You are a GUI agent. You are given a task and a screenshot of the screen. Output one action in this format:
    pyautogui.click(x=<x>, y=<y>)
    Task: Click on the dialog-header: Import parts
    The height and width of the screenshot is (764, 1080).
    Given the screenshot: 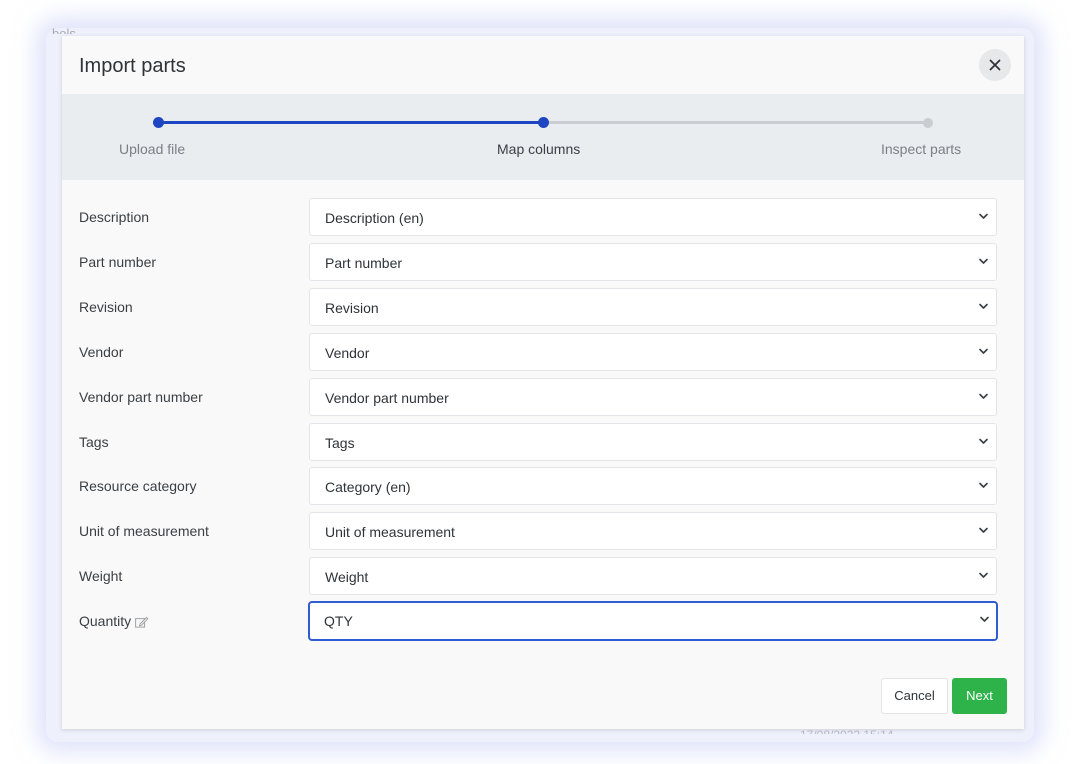 What is the action you would take?
    pyautogui.click(x=543, y=65)
    